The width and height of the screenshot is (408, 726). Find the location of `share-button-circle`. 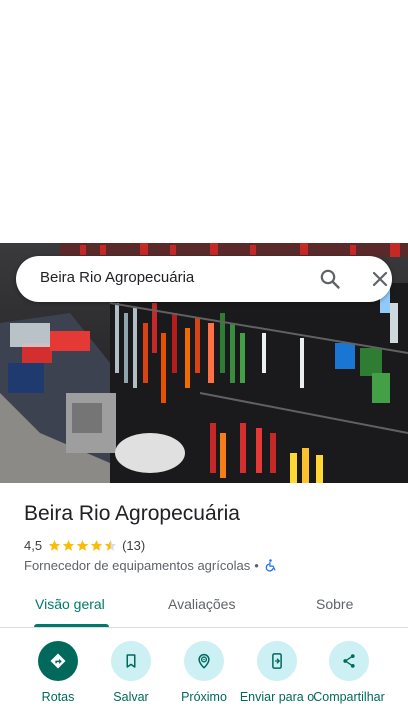

share-button-circle is located at coordinates (349, 661).